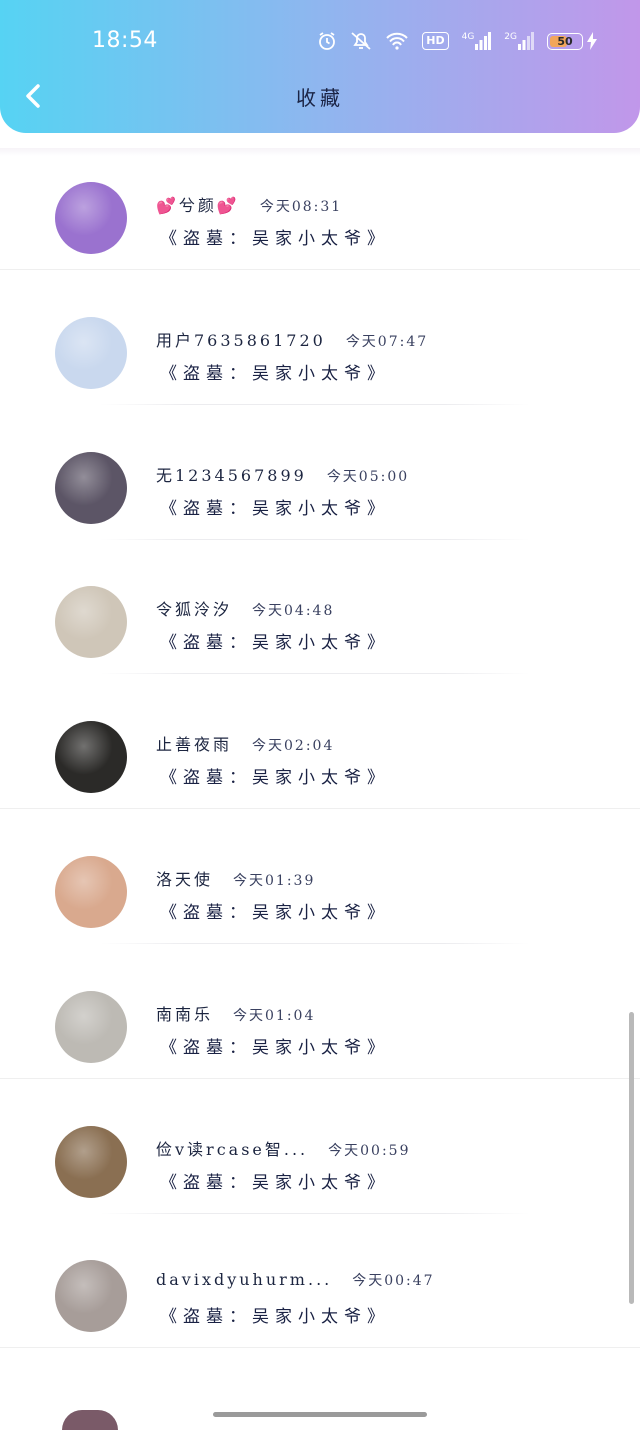 This screenshot has width=640, height=1430. What do you see at coordinates (565, 41) in the screenshot?
I see `battery-icon: 50` at bounding box center [565, 41].